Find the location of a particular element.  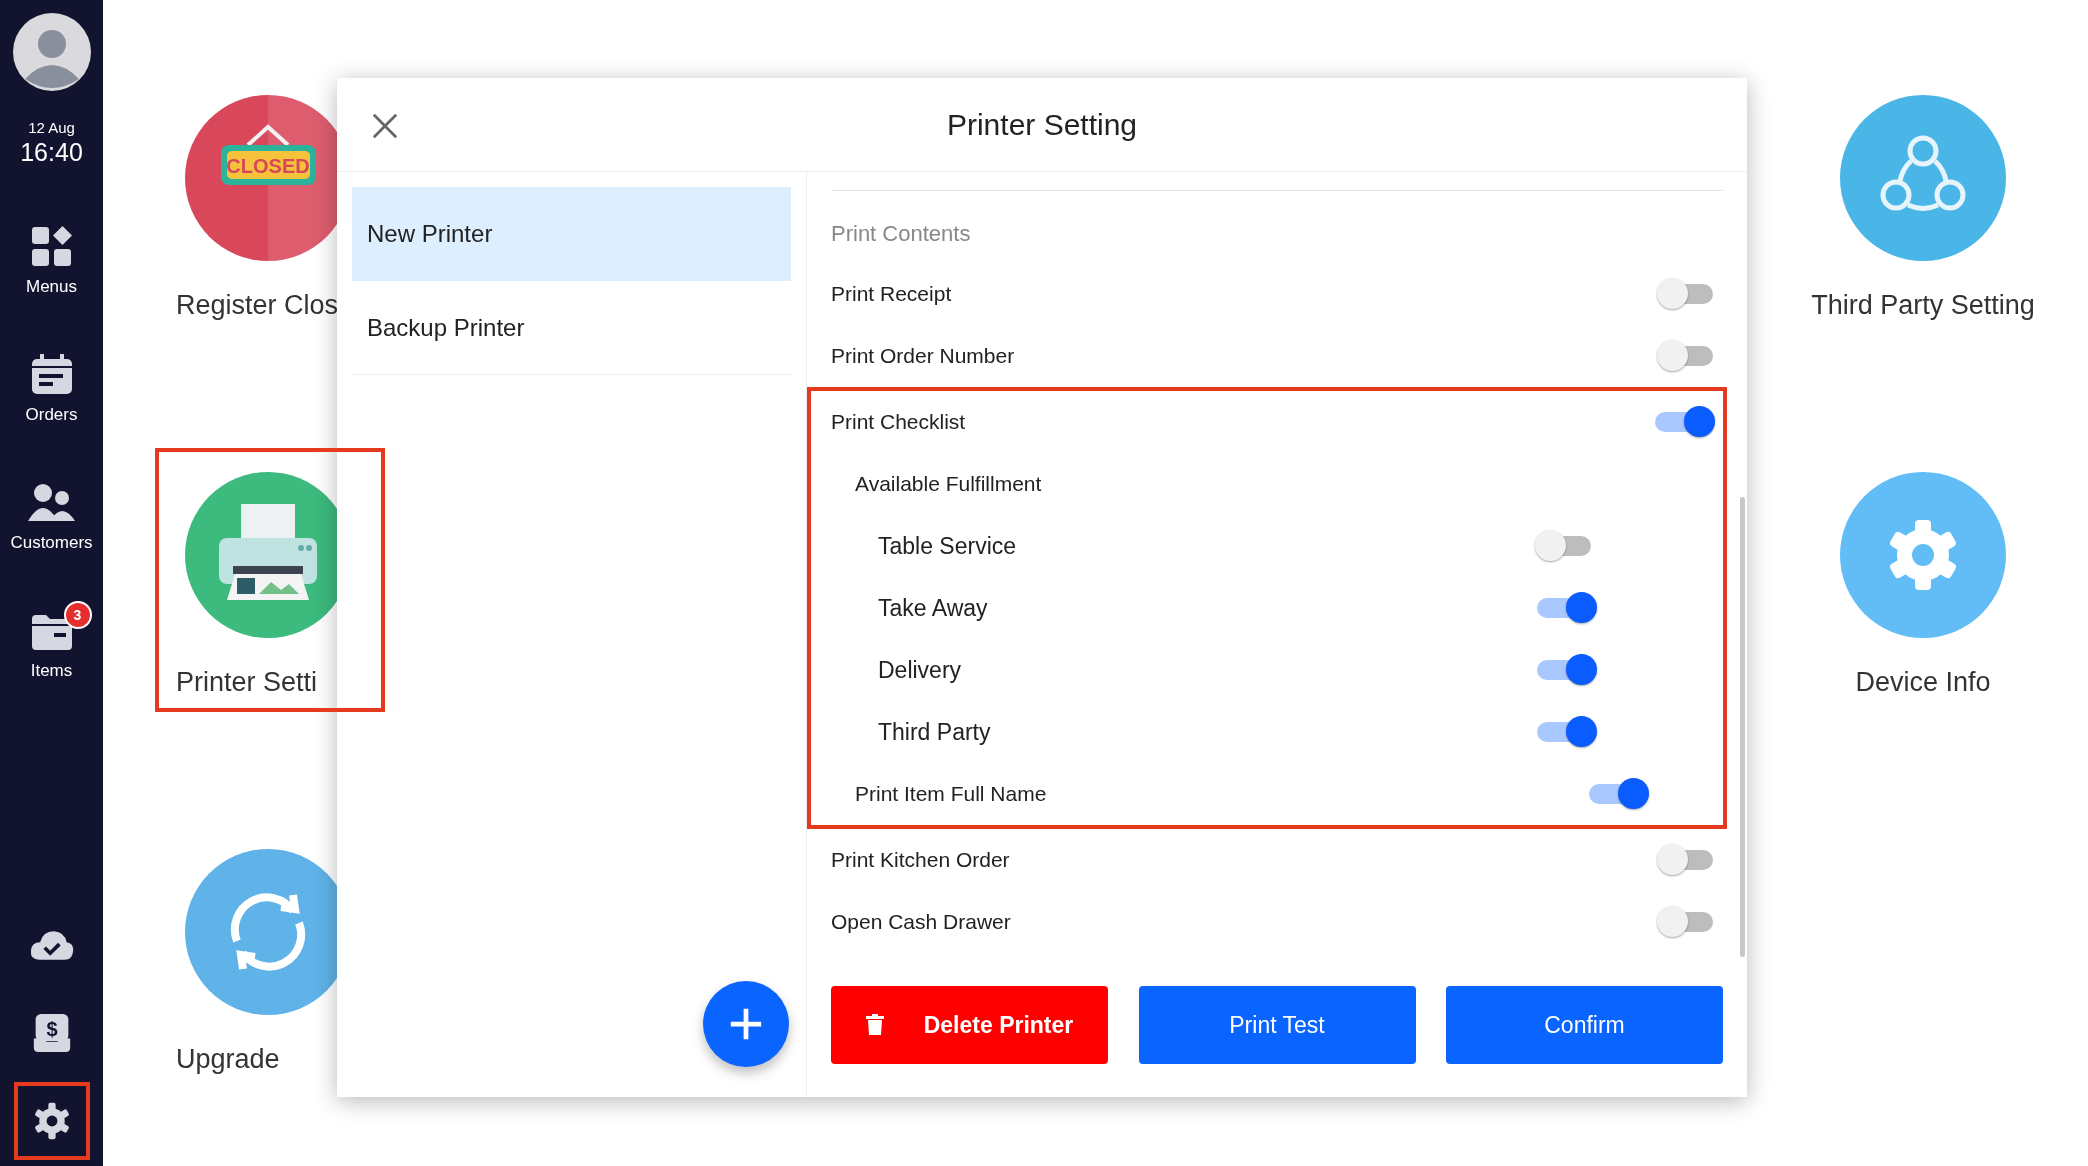

avatar-icon is located at coordinates (51, 52).